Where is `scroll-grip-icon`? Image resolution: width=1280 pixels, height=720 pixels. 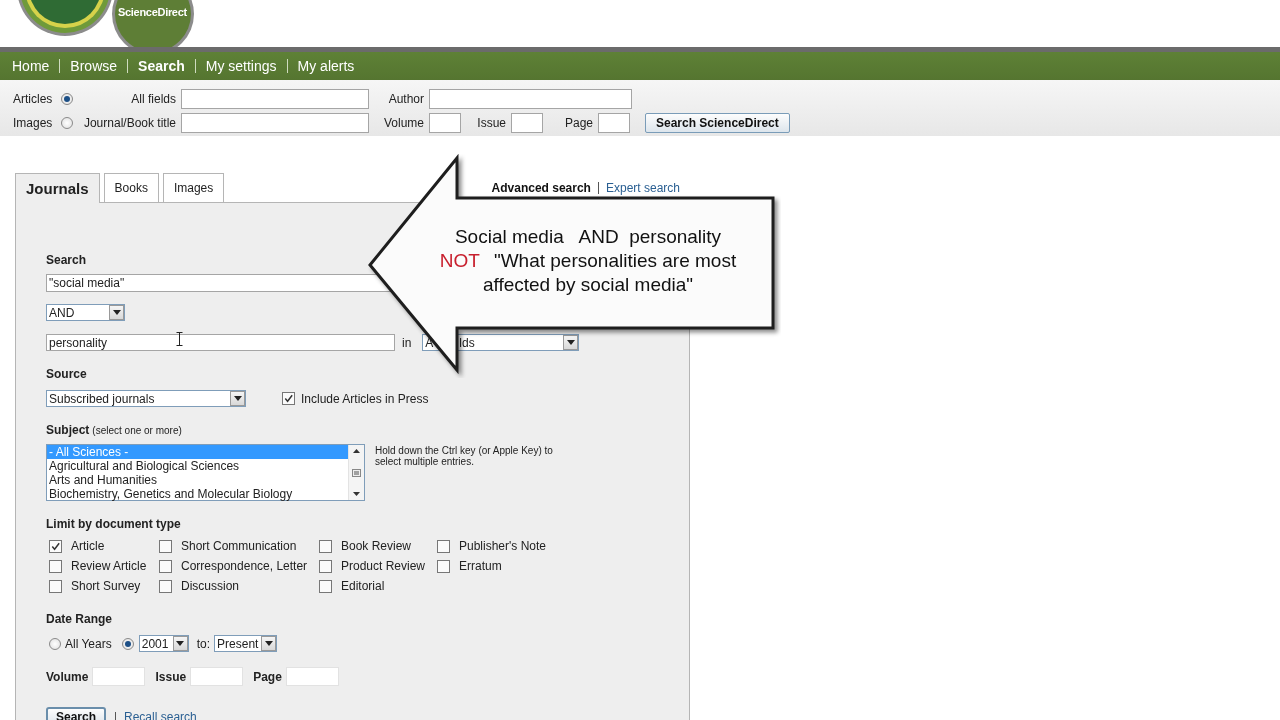 scroll-grip-icon is located at coordinates (356, 472).